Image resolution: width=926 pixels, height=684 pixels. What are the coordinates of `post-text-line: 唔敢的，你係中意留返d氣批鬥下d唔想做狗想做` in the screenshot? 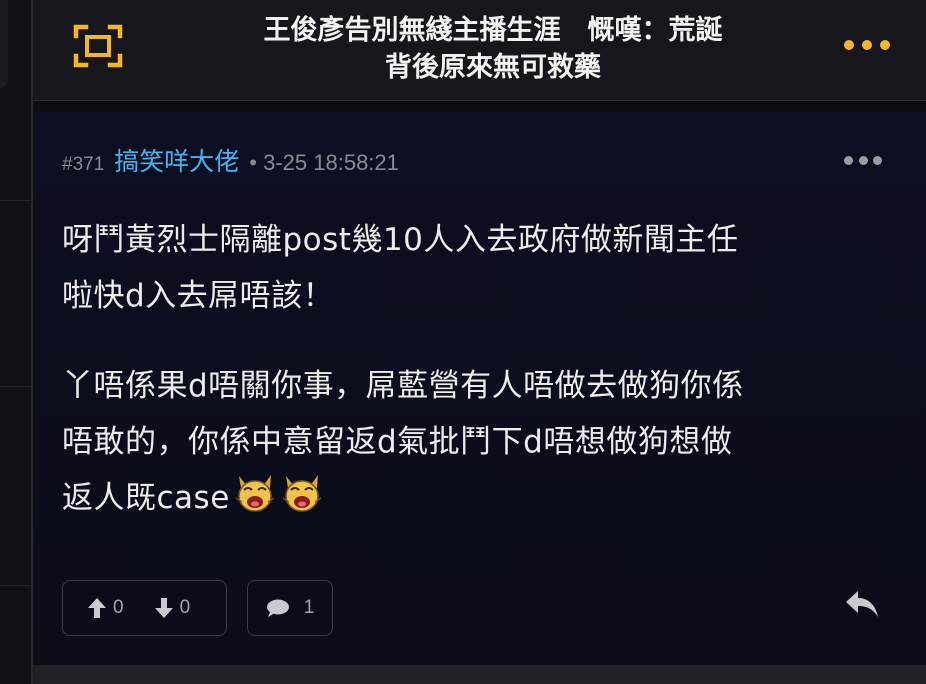 It's located at (397, 442).